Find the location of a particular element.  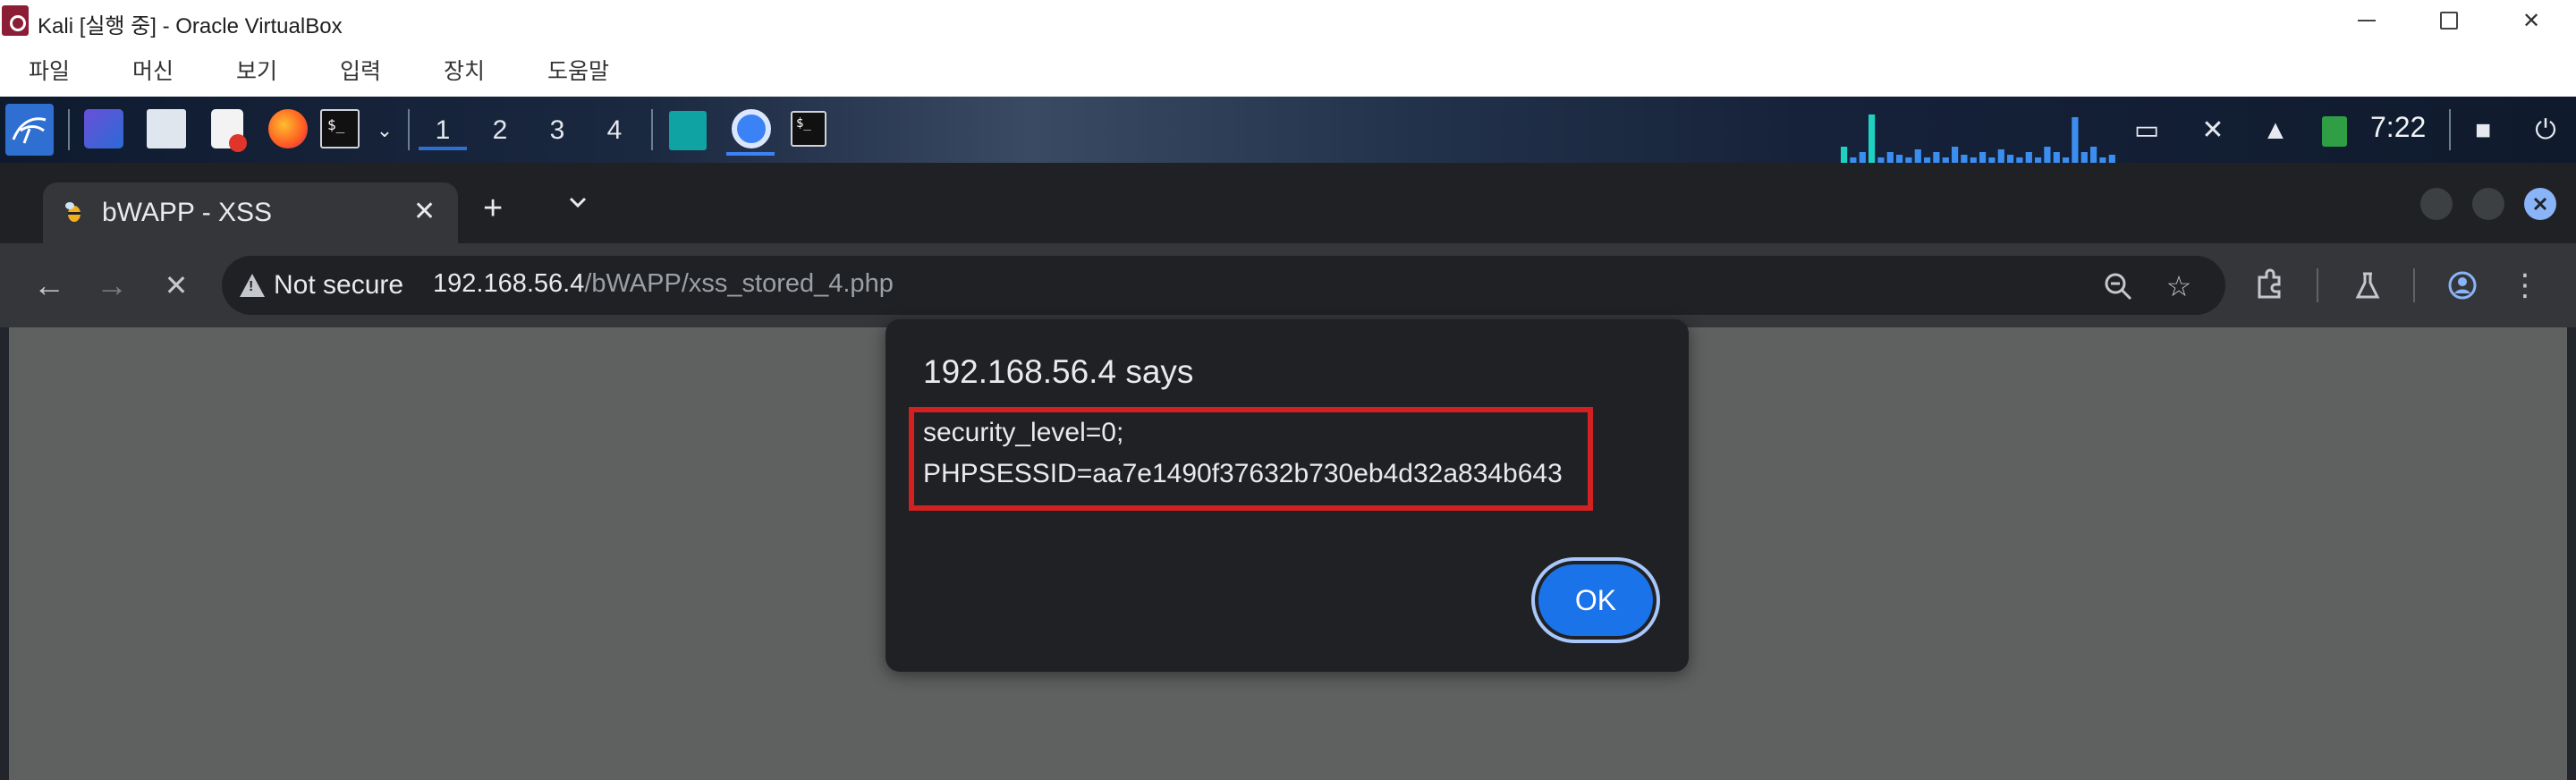

dialog-title: 192.168.56.4 says is located at coordinates (1058, 371).